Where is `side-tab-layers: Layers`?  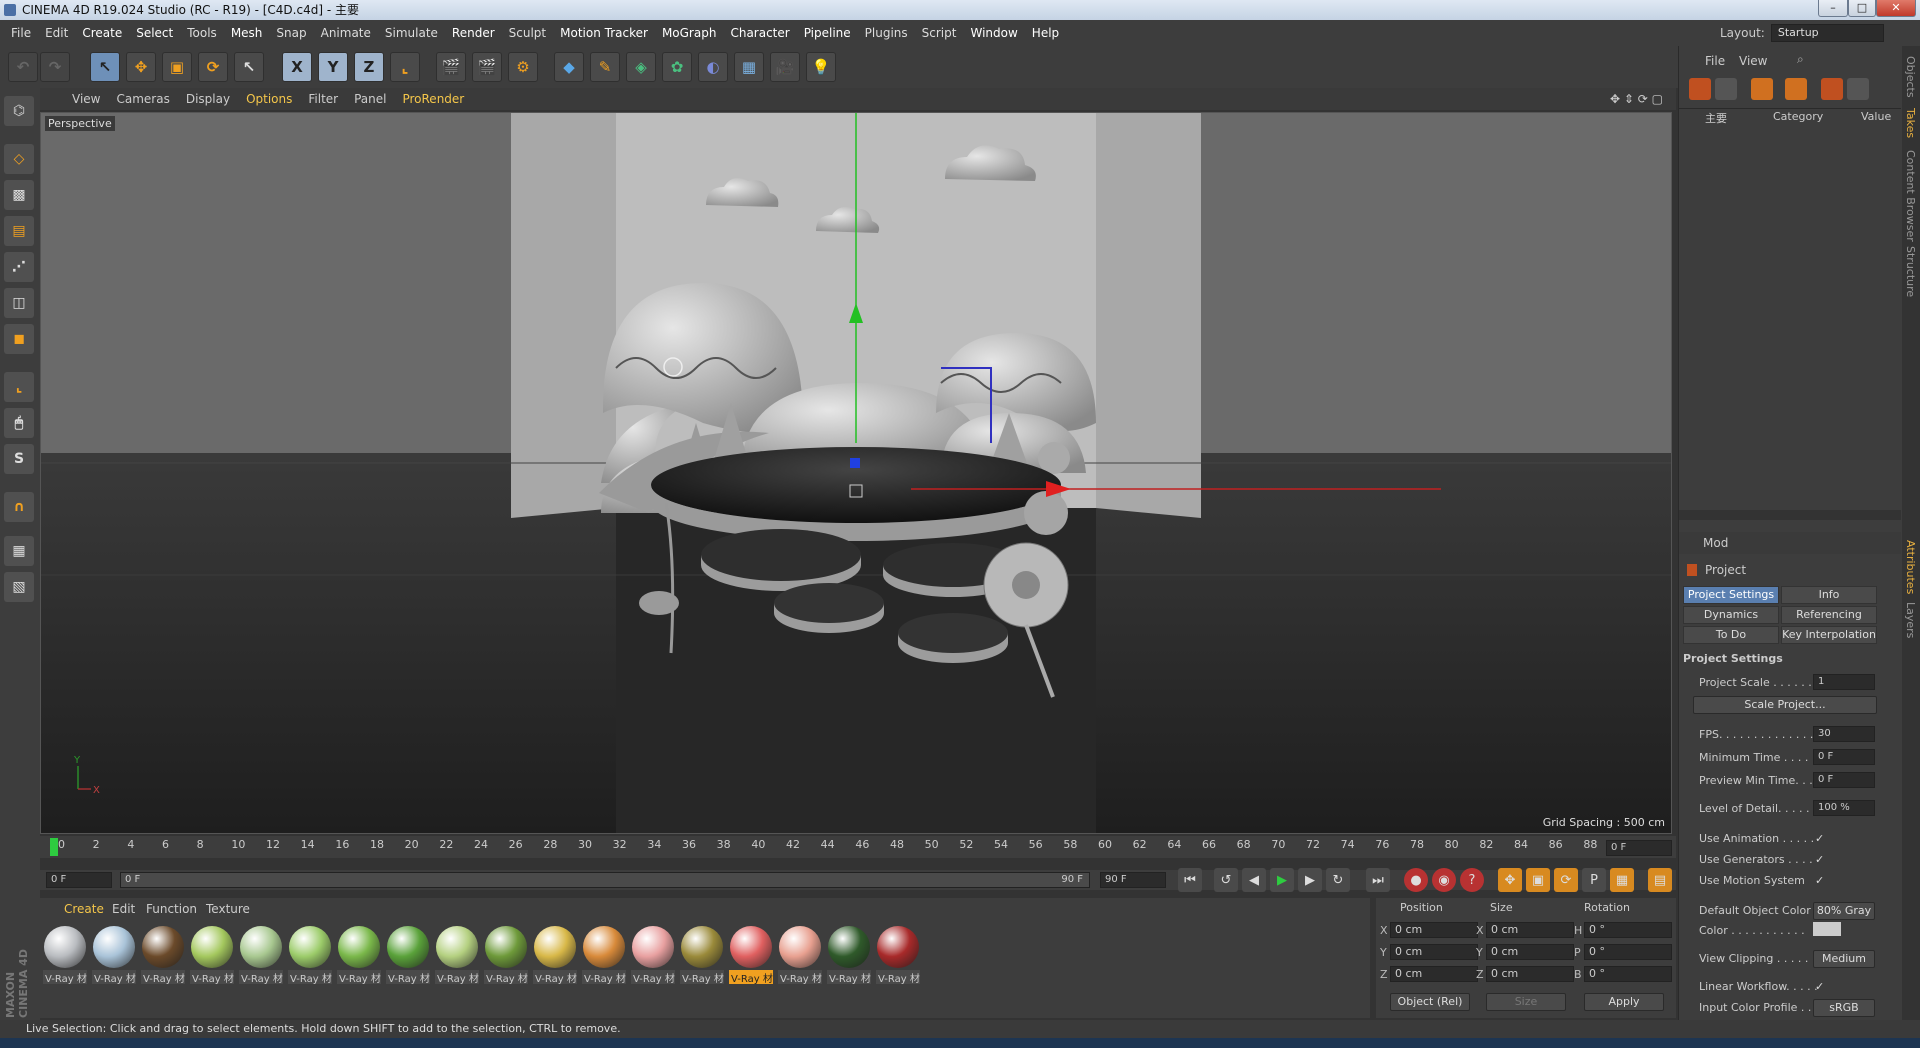 side-tab-layers: Layers is located at coordinates (1910, 620).